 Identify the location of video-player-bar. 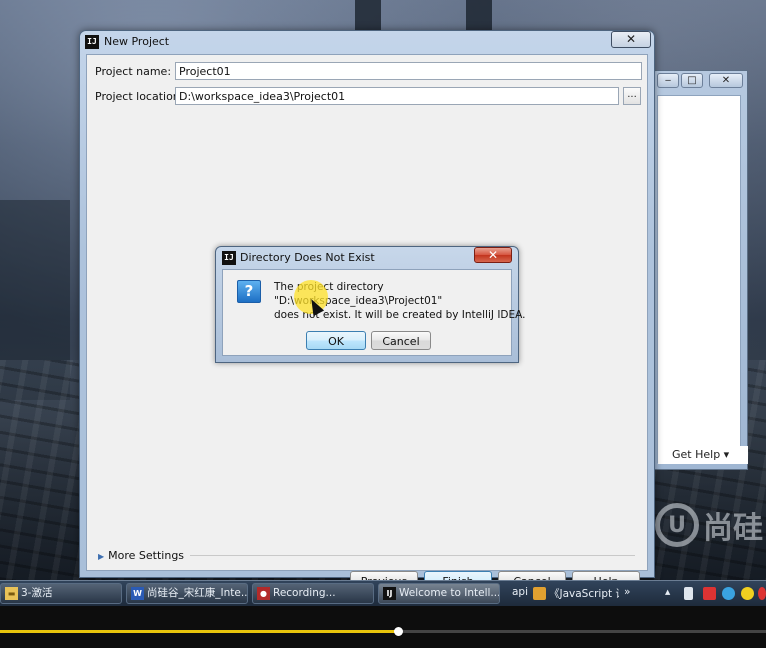
(383, 627).